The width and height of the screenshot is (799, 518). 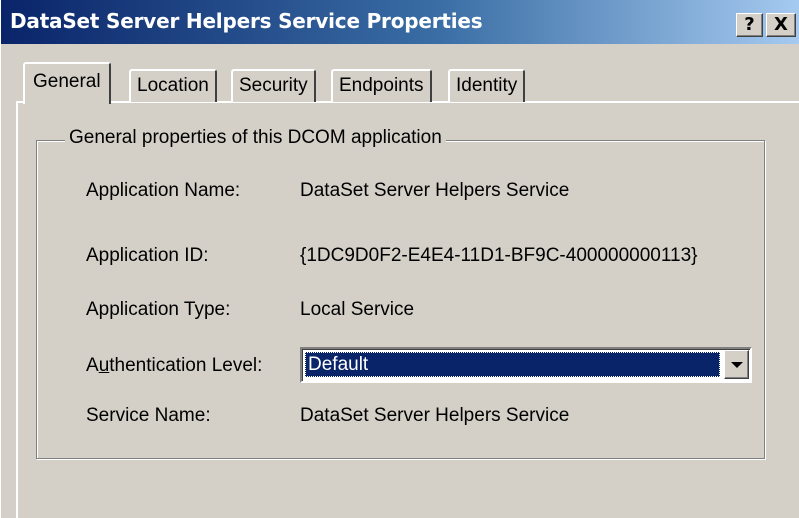 What do you see at coordinates (104, 365) in the screenshot?
I see `mnemonic-letter: u` at bounding box center [104, 365].